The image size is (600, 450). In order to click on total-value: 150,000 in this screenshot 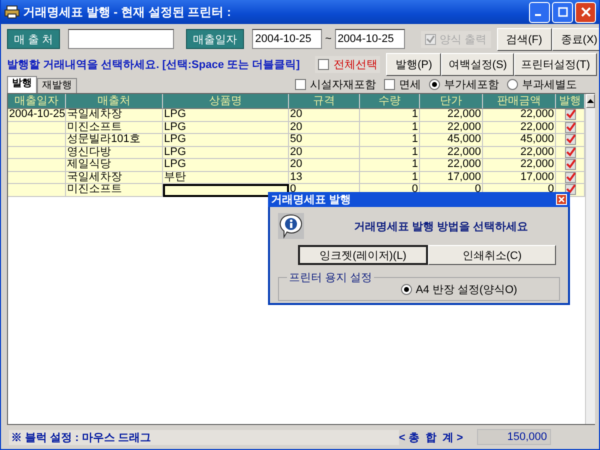, I will do `click(514, 437)`.